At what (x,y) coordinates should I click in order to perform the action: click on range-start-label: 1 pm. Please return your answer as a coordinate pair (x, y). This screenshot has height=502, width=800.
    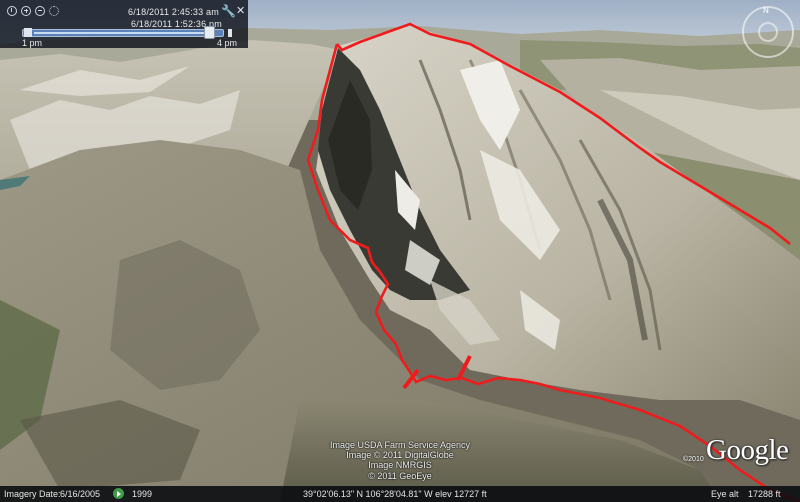
    Looking at the image, I should click on (32, 43).